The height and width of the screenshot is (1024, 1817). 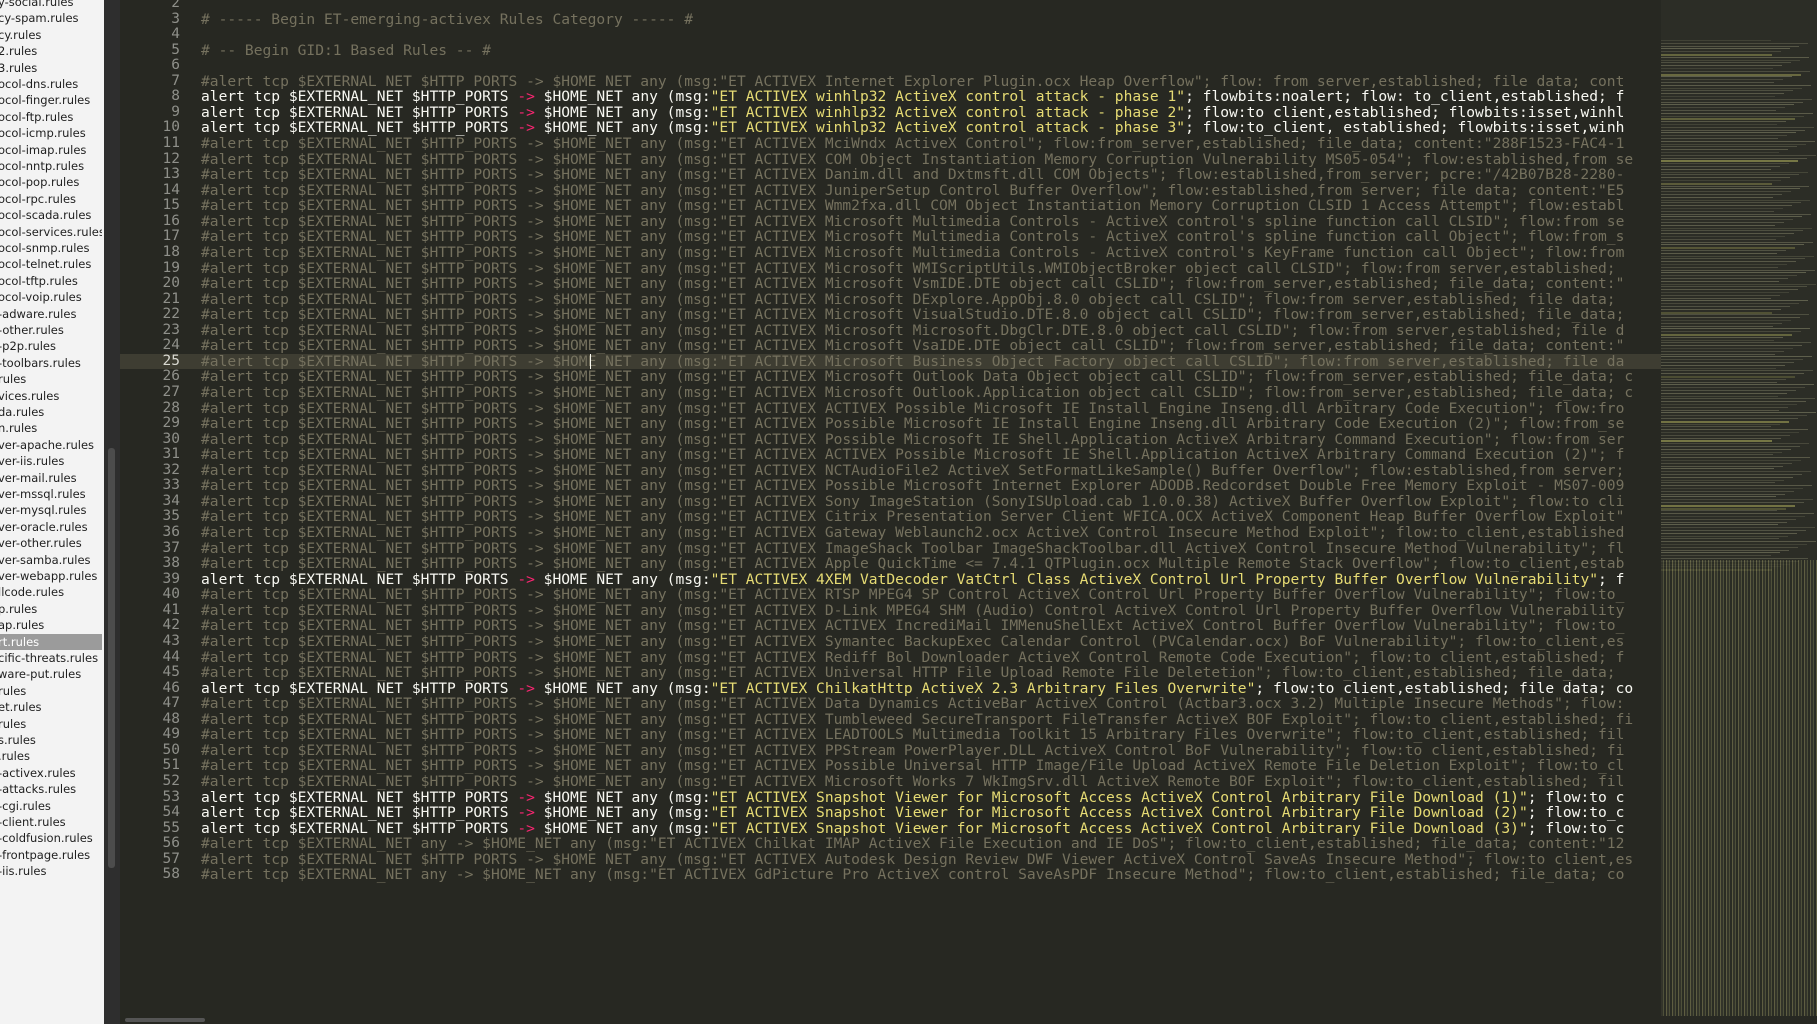 What do you see at coordinates (51, 806) in the screenshot?
I see `sidebar-file-item: -cgi.rules` at bounding box center [51, 806].